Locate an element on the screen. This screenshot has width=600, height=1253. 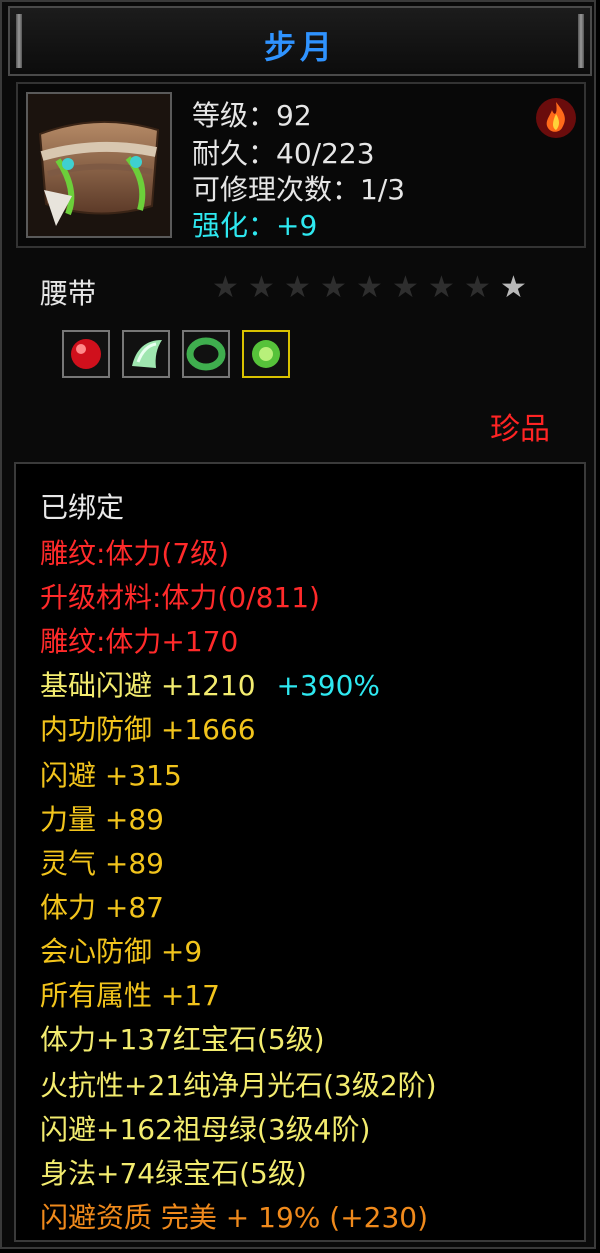
bound-status: 已绑定 is located at coordinates (82, 507).